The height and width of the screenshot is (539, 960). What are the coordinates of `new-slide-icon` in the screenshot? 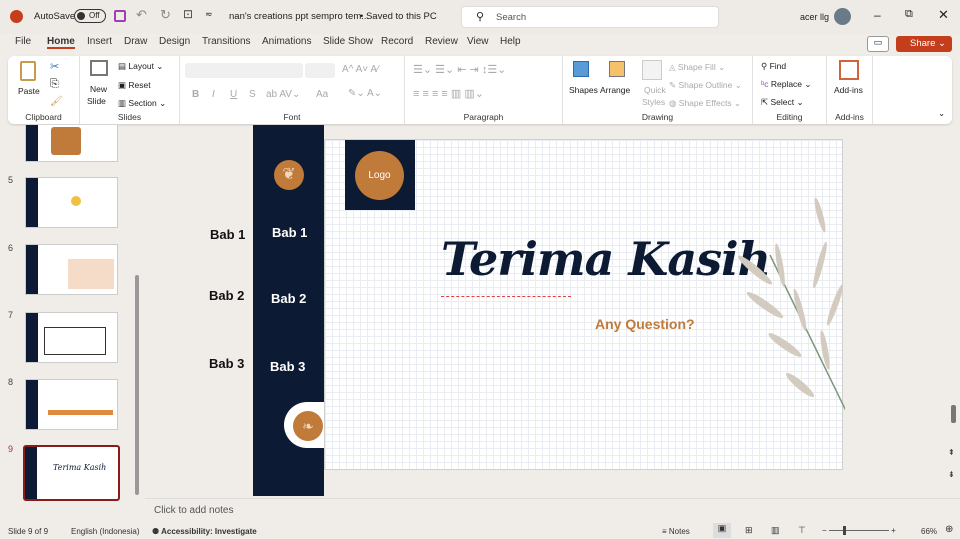 It's located at (99, 68).